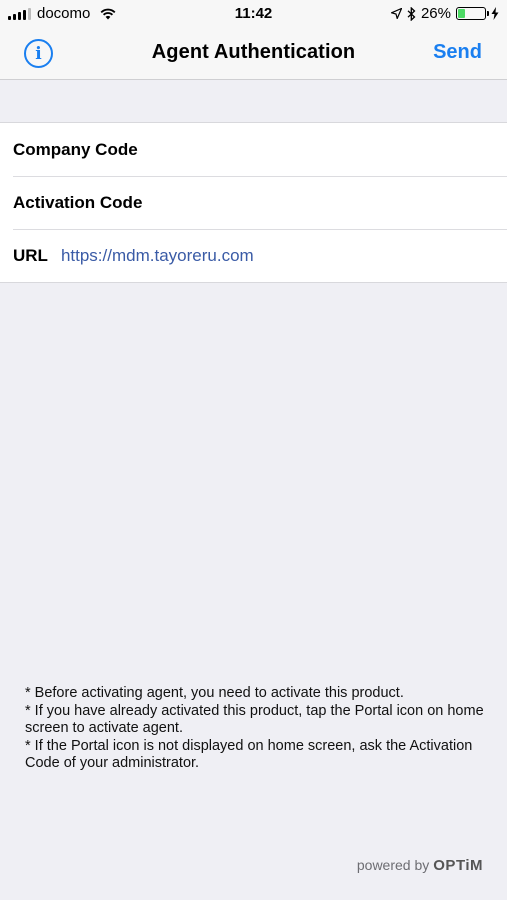  Describe the element at coordinates (458, 865) in the screenshot. I see `optim-logo: OPTiM` at that location.